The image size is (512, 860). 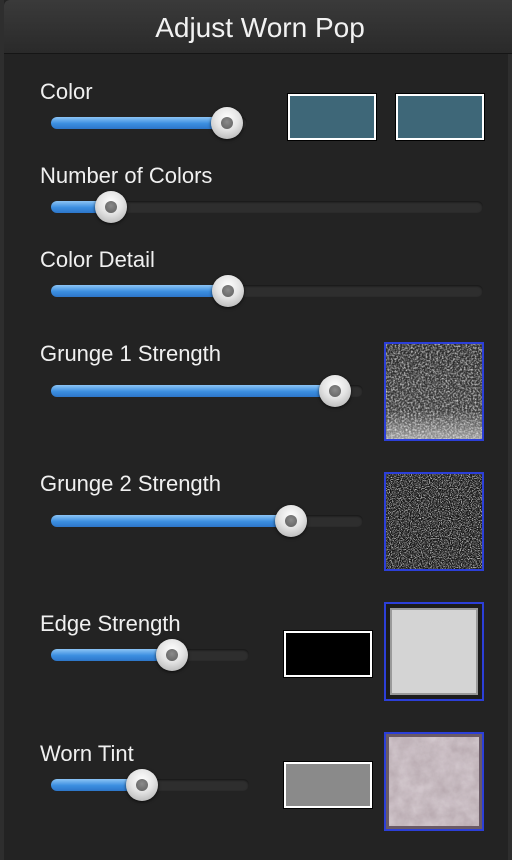 I want to click on edge-strength-slider, so click(x=150, y=655).